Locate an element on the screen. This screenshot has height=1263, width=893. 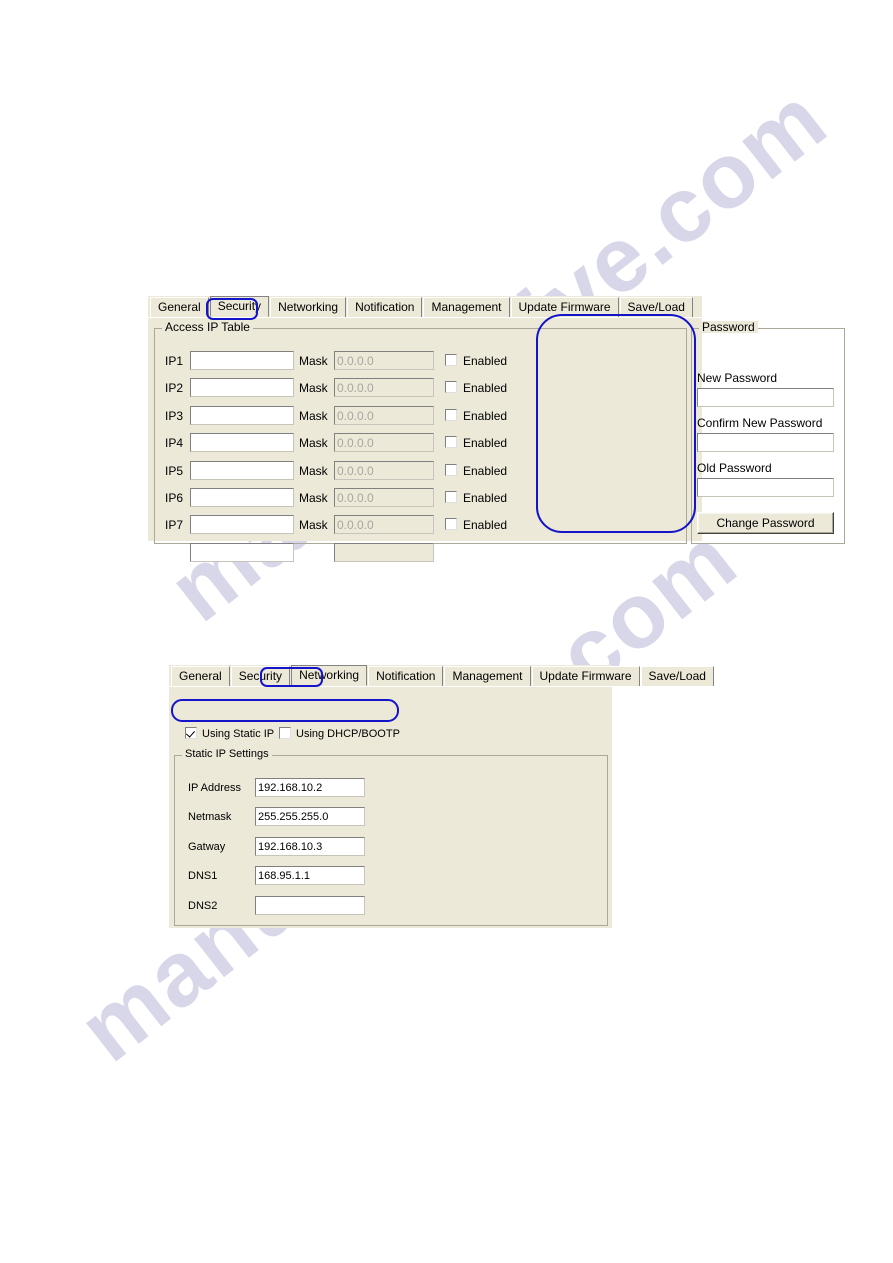
change-password-button: Change Password is located at coordinates (765, 523).